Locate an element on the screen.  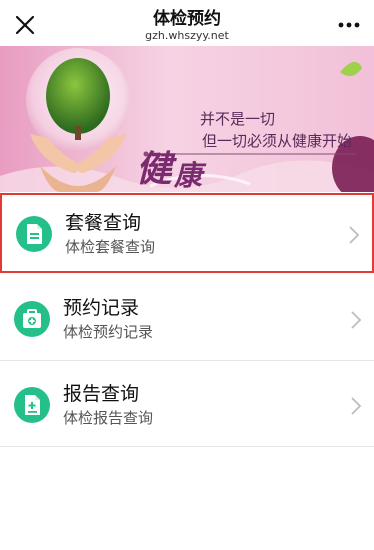
menu-item-booking-records: 预约记录 体检预约记录 is located at coordinates (187, 320).